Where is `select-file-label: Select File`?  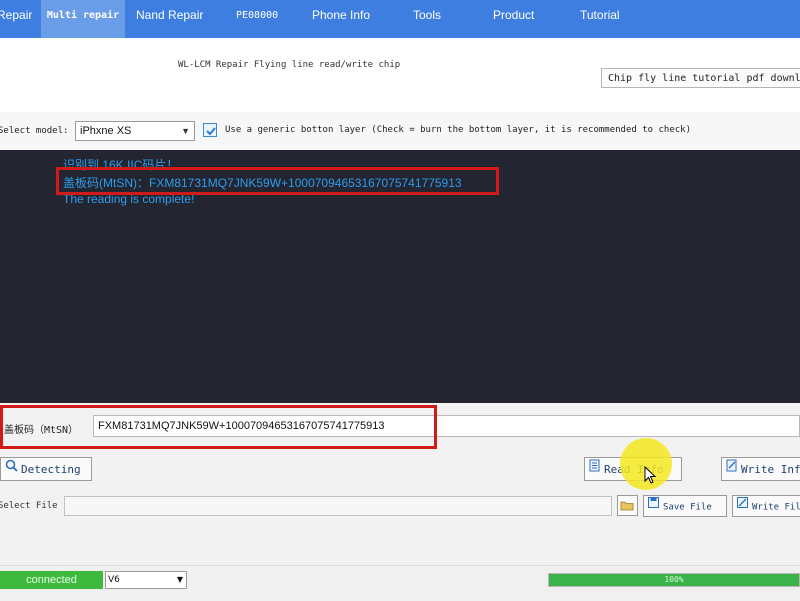
select-file-label: Select File is located at coordinates (29, 506).